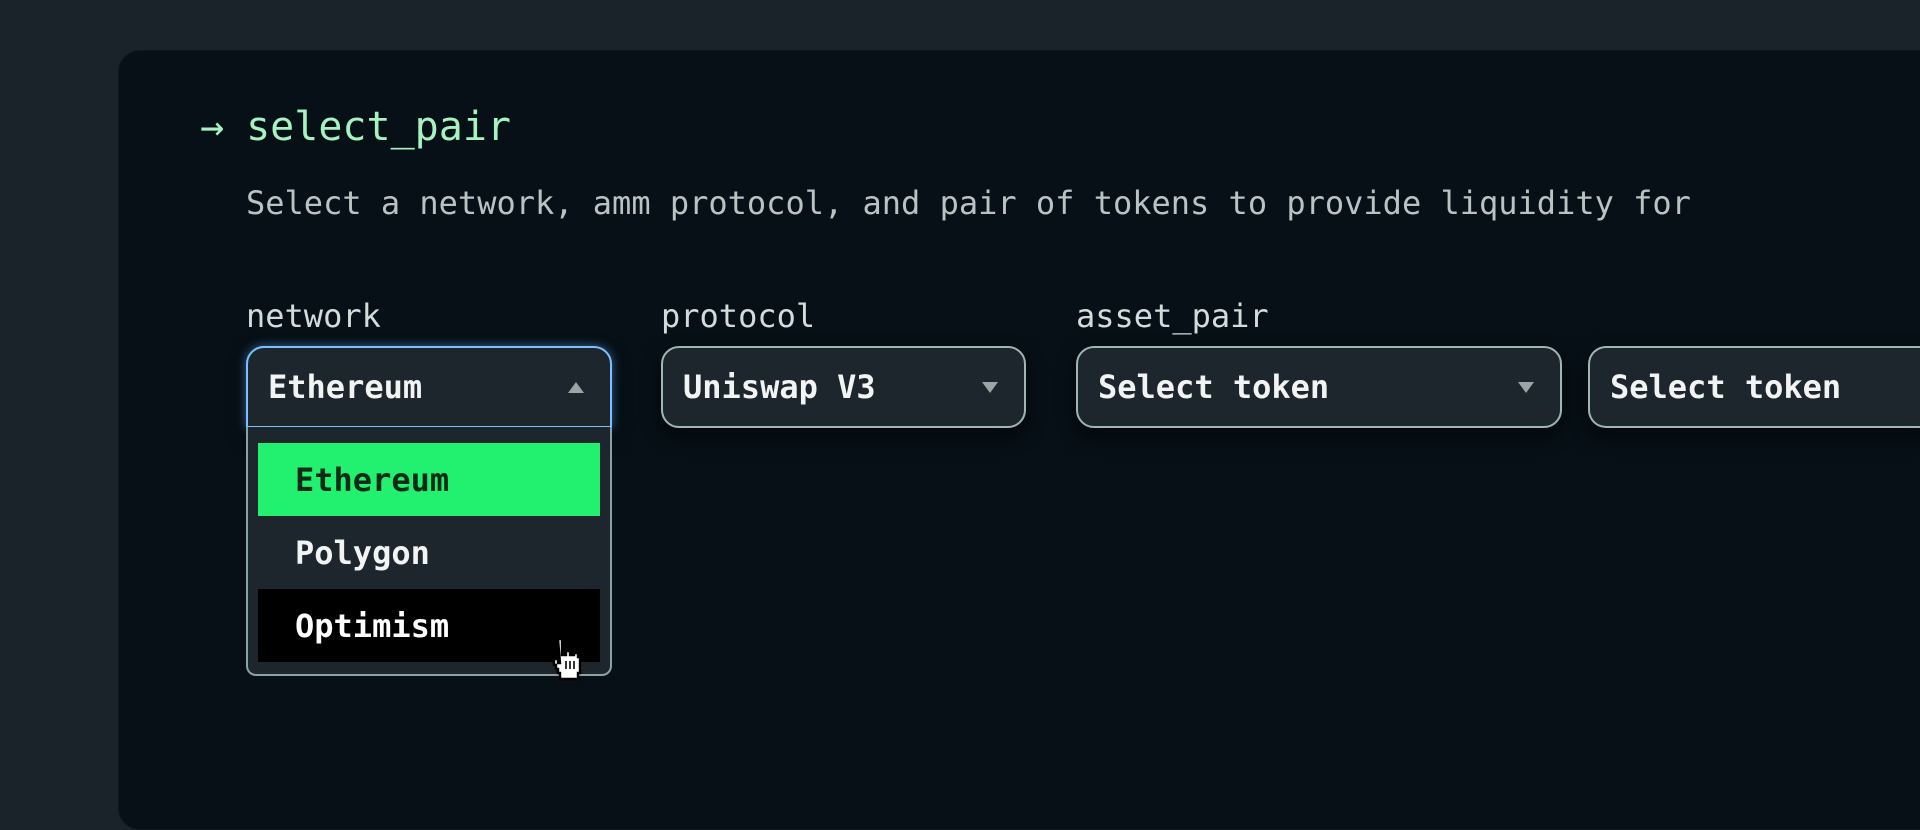  I want to click on option-label: Ethereum, so click(372, 479).